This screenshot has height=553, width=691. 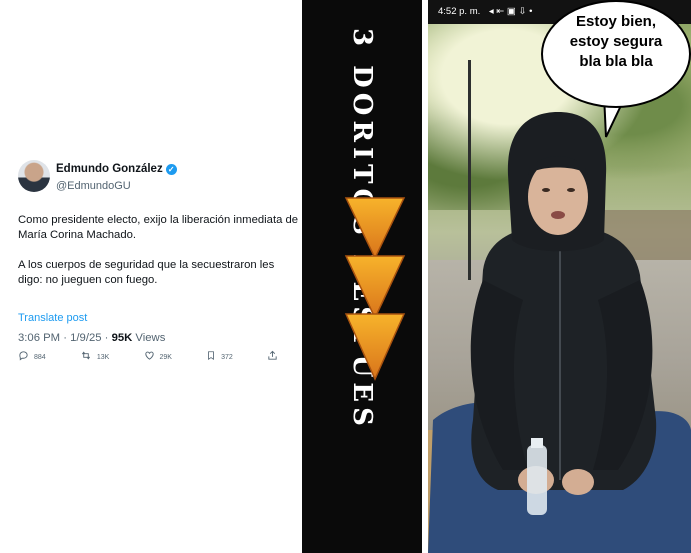 What do you see at coordinates (32, 357) in the screenshot?
I see `reply-button: 884` at bounding box center [32, 357].